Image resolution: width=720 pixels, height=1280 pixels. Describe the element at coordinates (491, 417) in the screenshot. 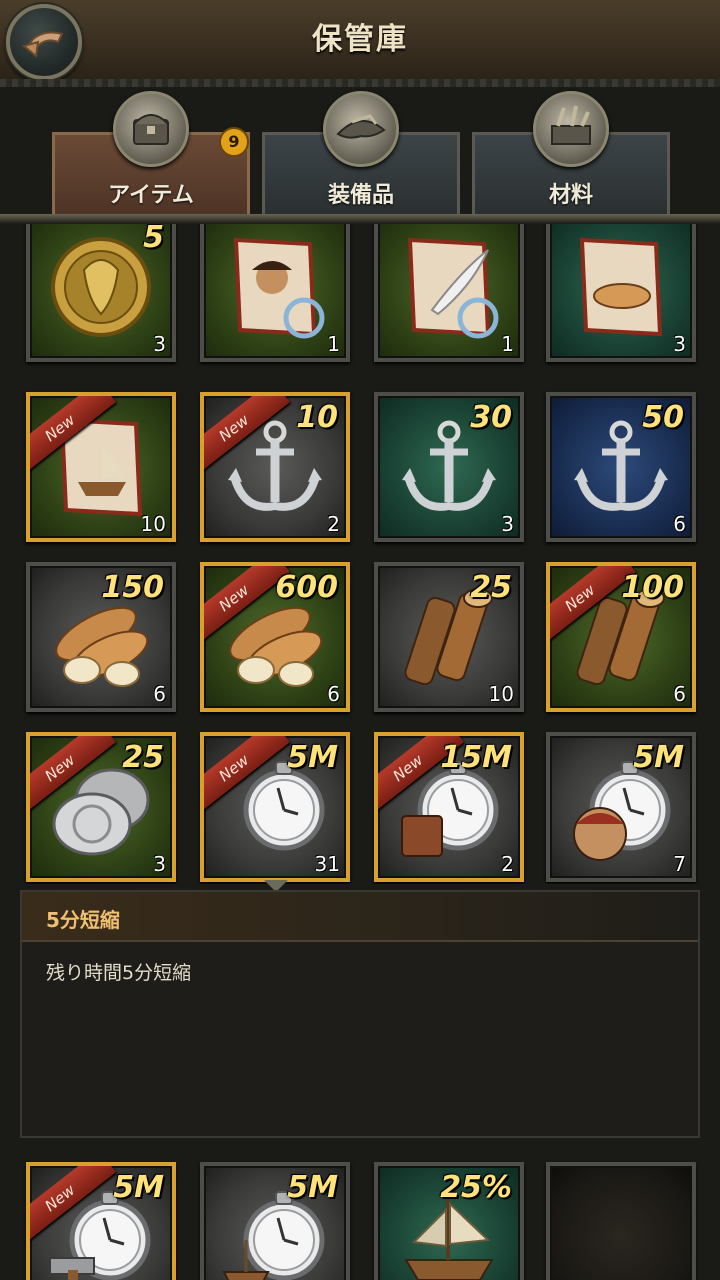

I see `item-value: 30` at that location.